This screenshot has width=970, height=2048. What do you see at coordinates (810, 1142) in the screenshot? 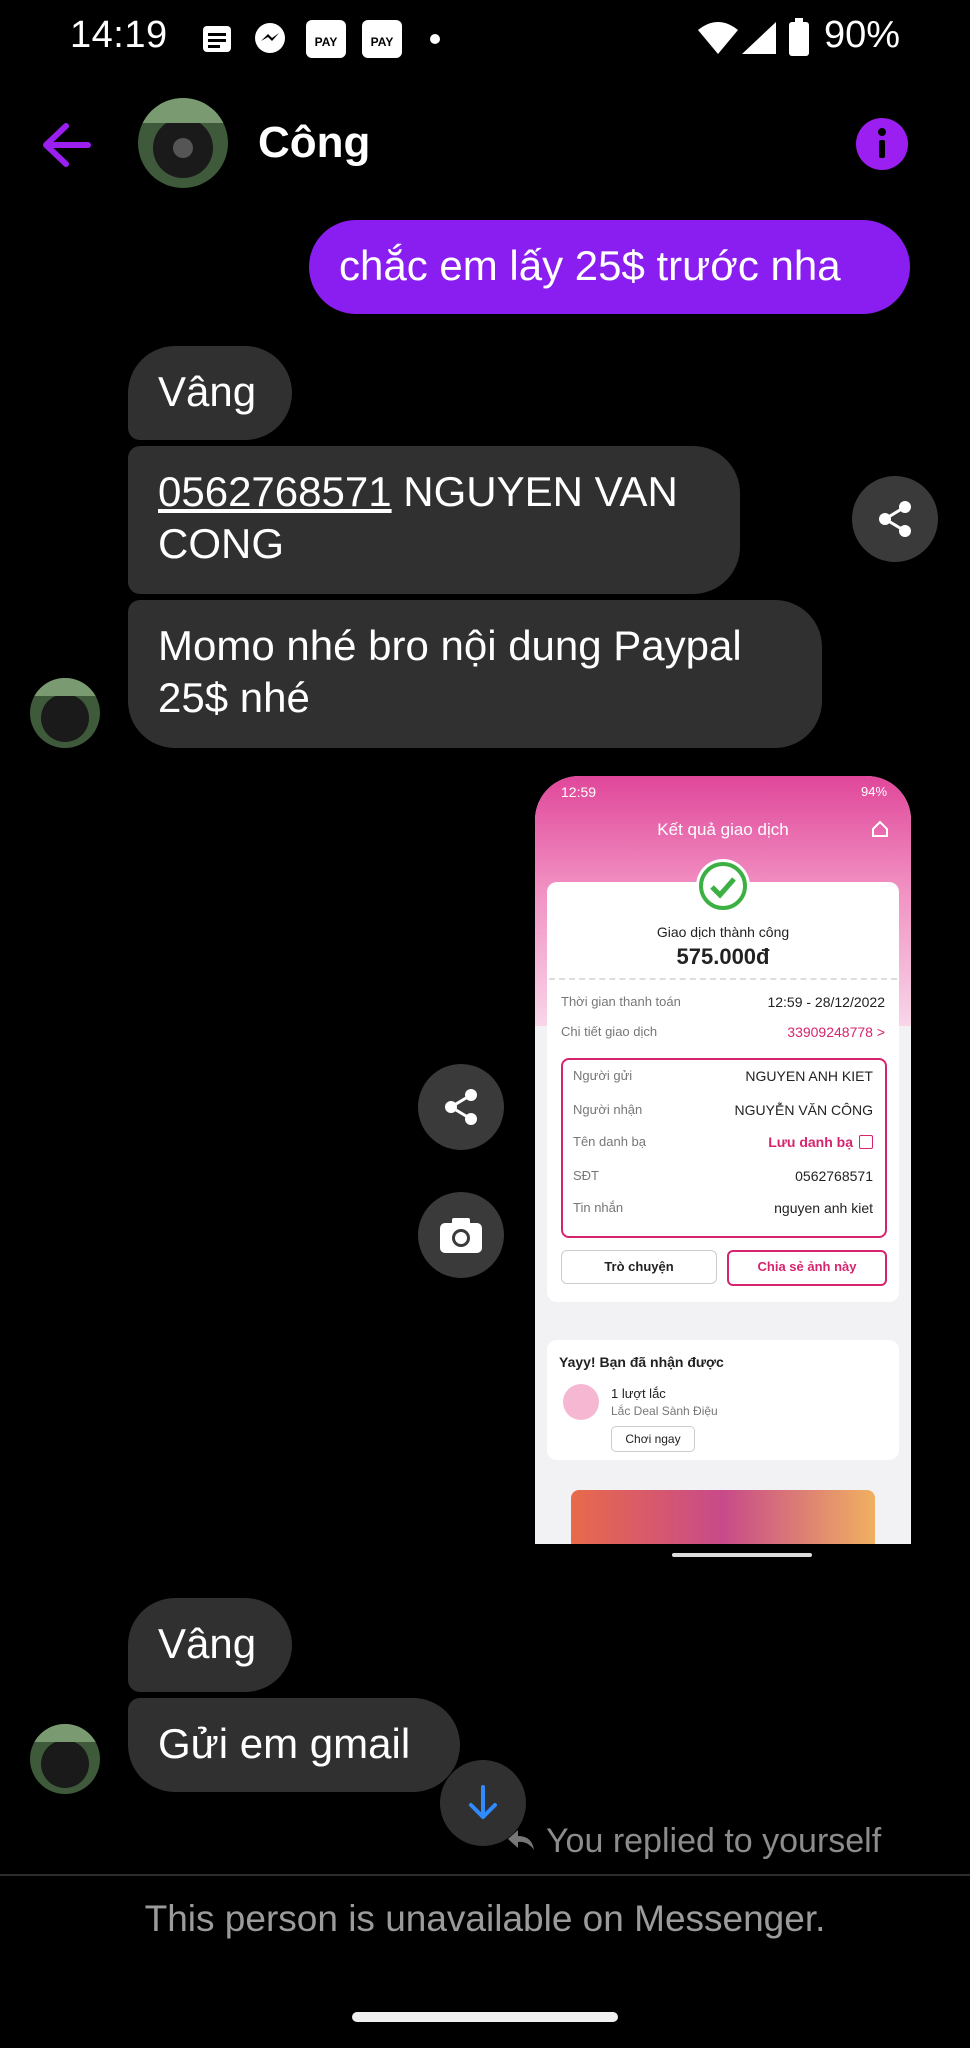
I see `save-contact-link: Lưu danh bạ` at bounding box center [810, 1142].